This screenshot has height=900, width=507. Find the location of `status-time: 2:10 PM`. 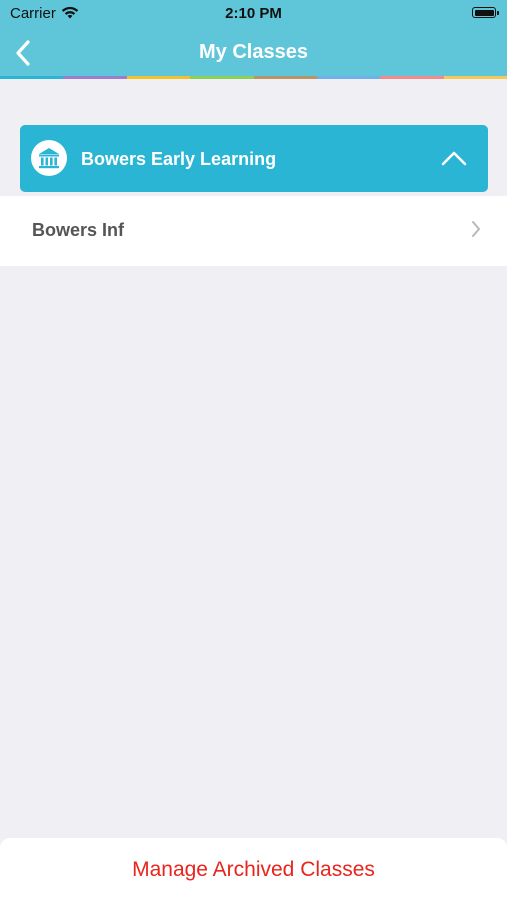

status-time: 2:10 PM is located at coordinates (253, 13).